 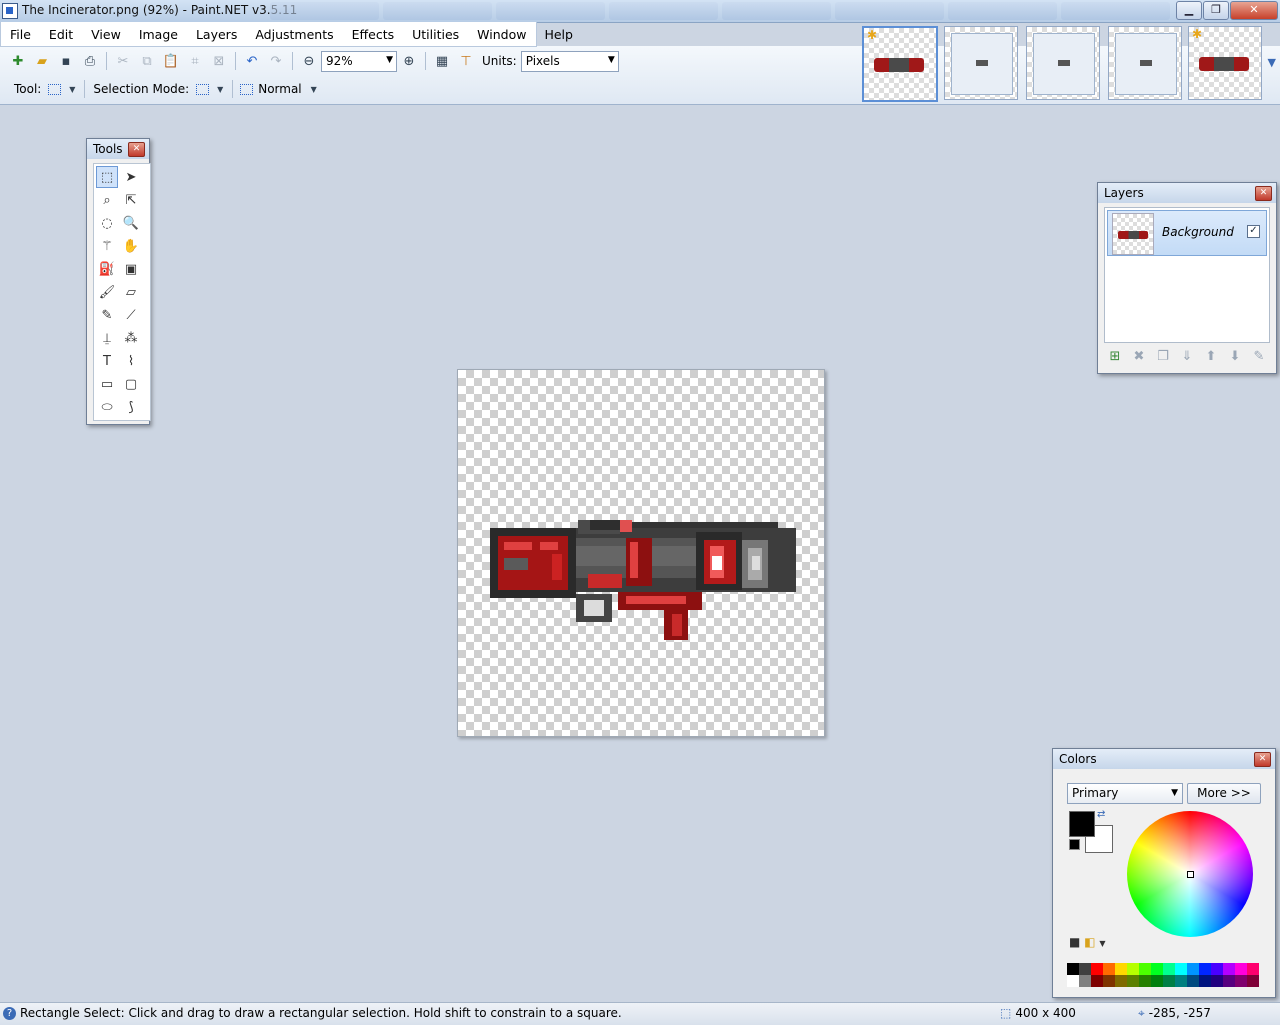 What do you see at coordinates (1102, 943) in the screenshot?
I see `palette-dropdown-icon: ▼` at bounding box center [1102, 943].